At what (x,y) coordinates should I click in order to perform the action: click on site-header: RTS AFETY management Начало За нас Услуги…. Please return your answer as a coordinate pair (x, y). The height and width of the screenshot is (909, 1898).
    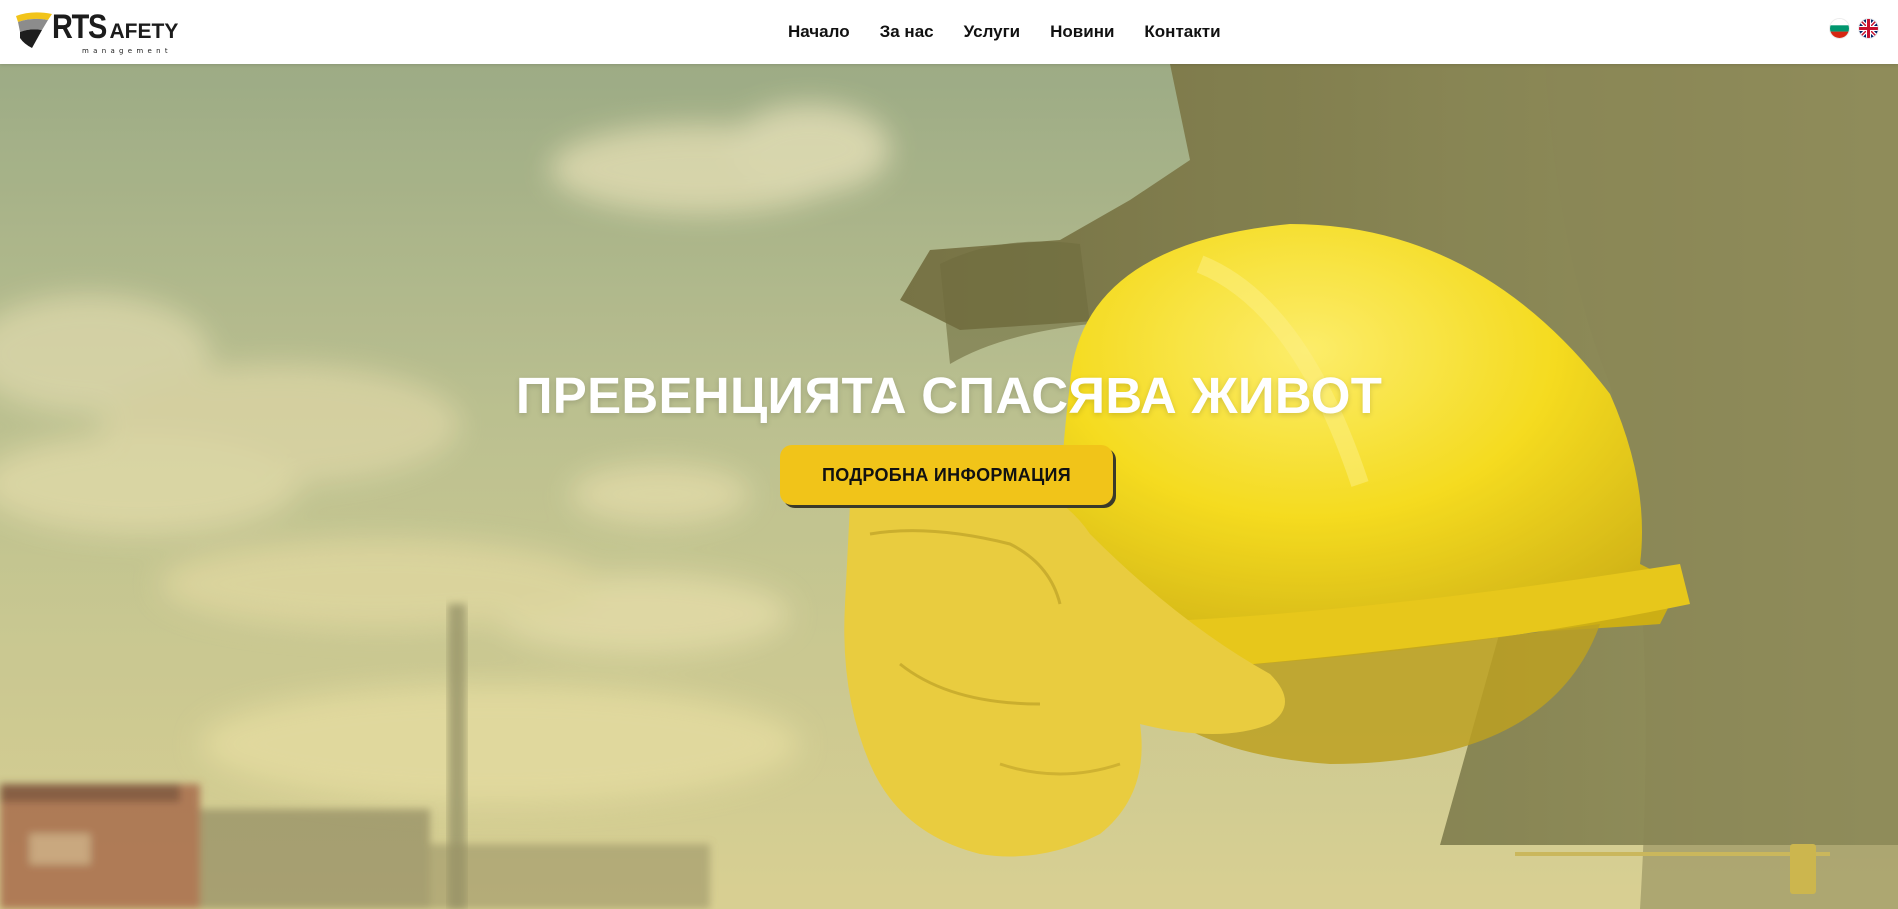
    Looking at the image, I should click on (949, 32).